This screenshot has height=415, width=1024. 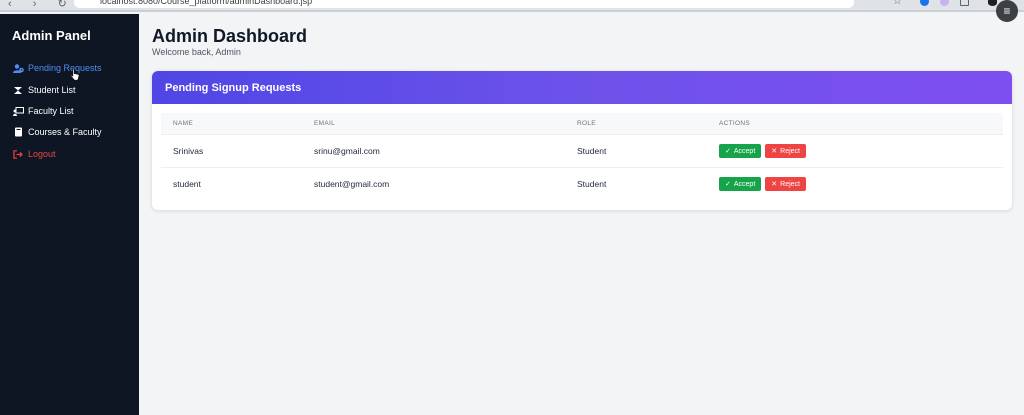 I want to click on cell-name: Srinivas, so click(x=188, y=151).